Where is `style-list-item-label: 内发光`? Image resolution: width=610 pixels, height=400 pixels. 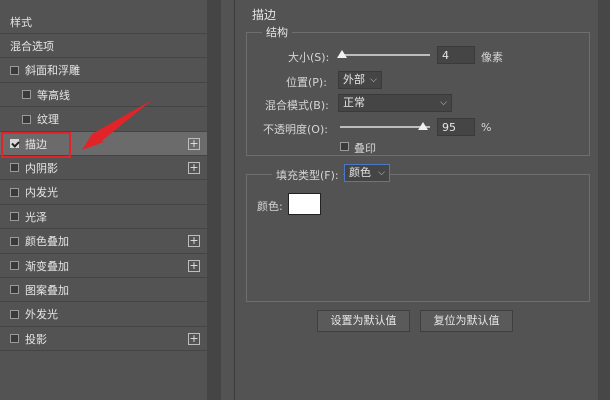
style-list-item-label: 内发光 is located at coordinates (41, 193).